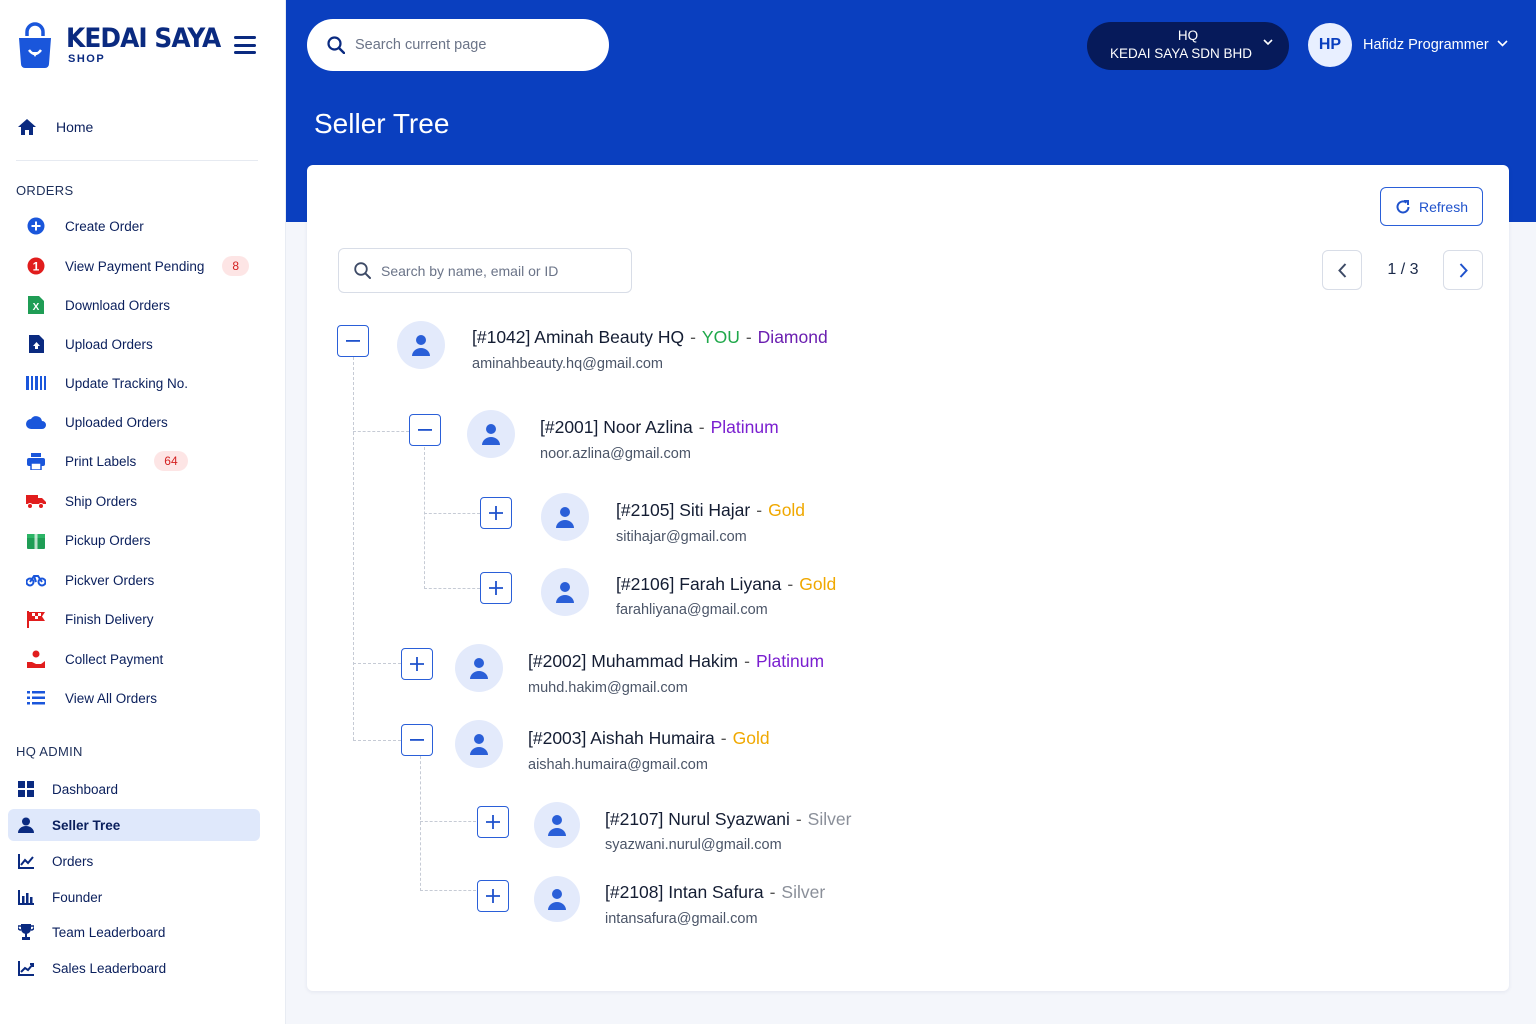 The height and width of the screenshot is (1024, 1536). What do you see at coordinates (1431, 206) in the screenshot?
I see `refresh-button: Refresh` at bounding box center [1431, 206].